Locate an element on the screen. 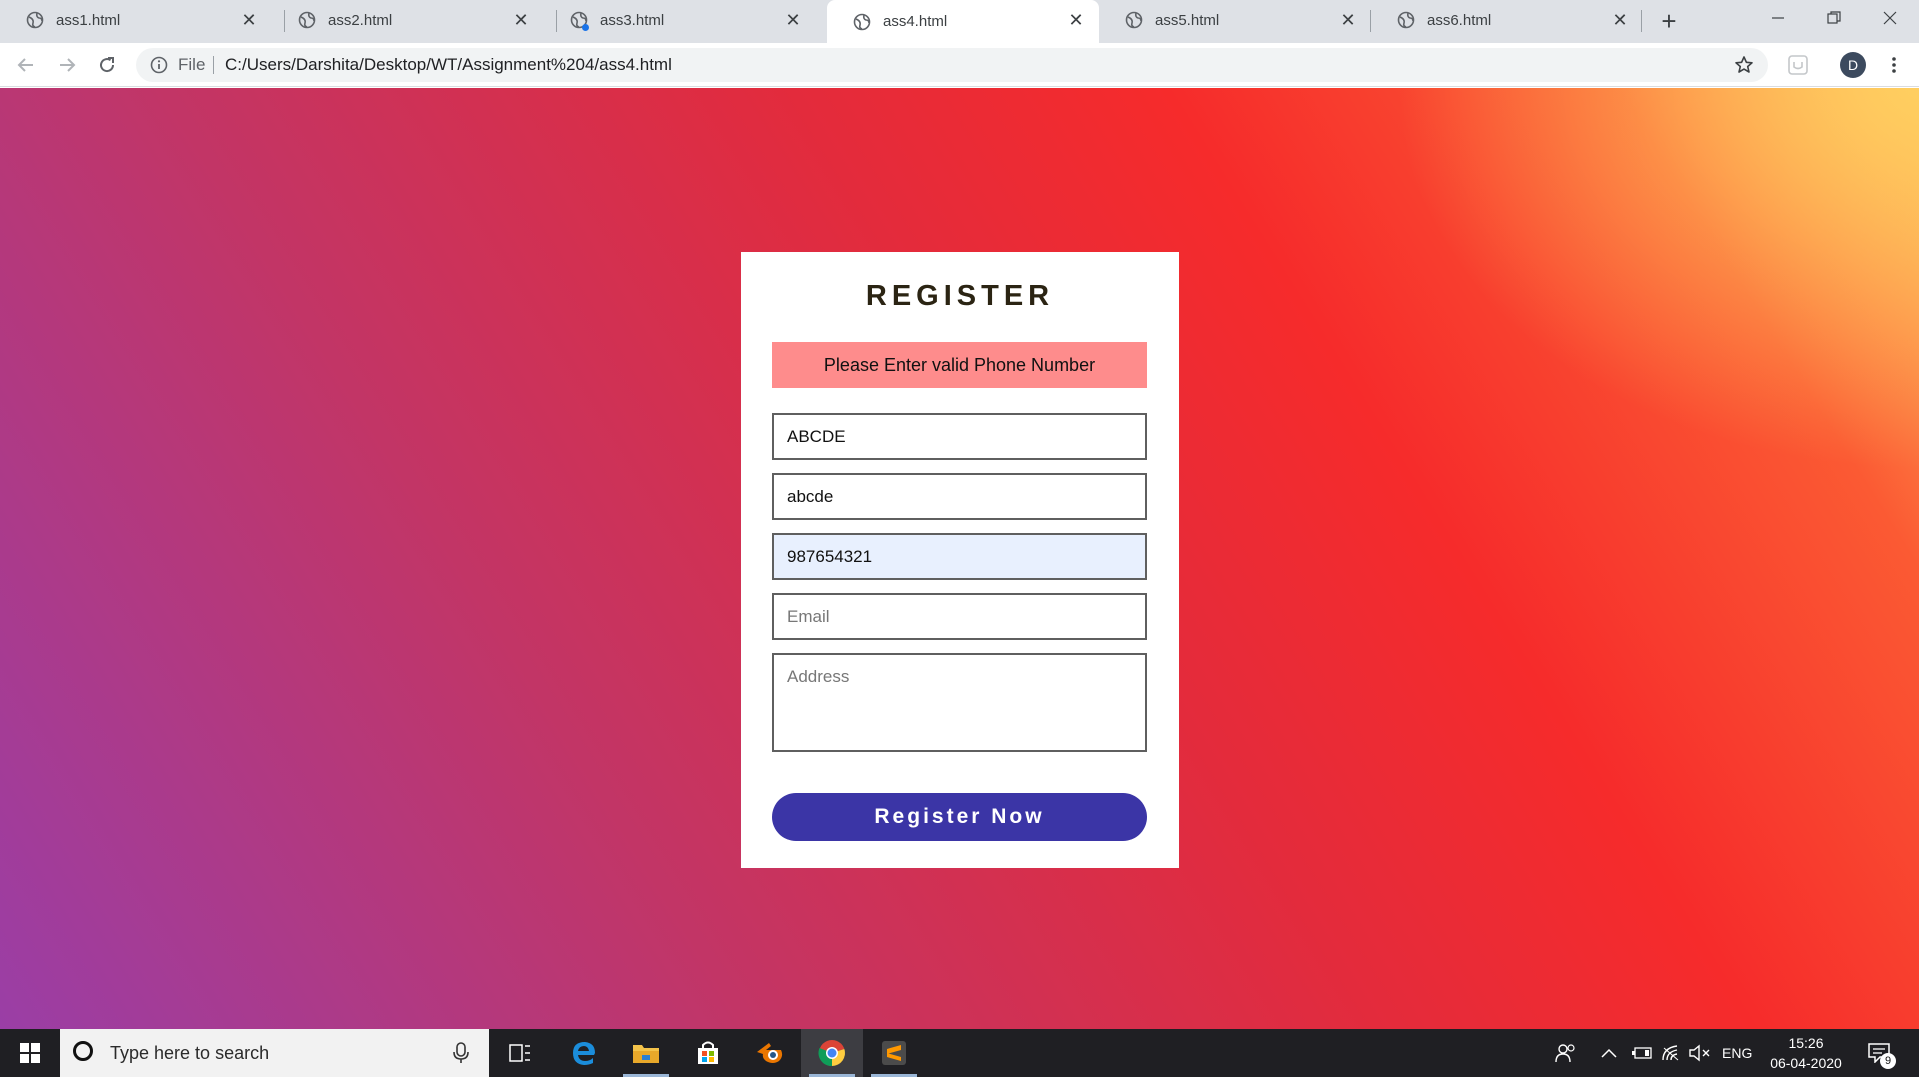 This screenshot has height=1077, width=1919. browser-tab: ass5.html ✕ is located at coordinates (1235, 20).